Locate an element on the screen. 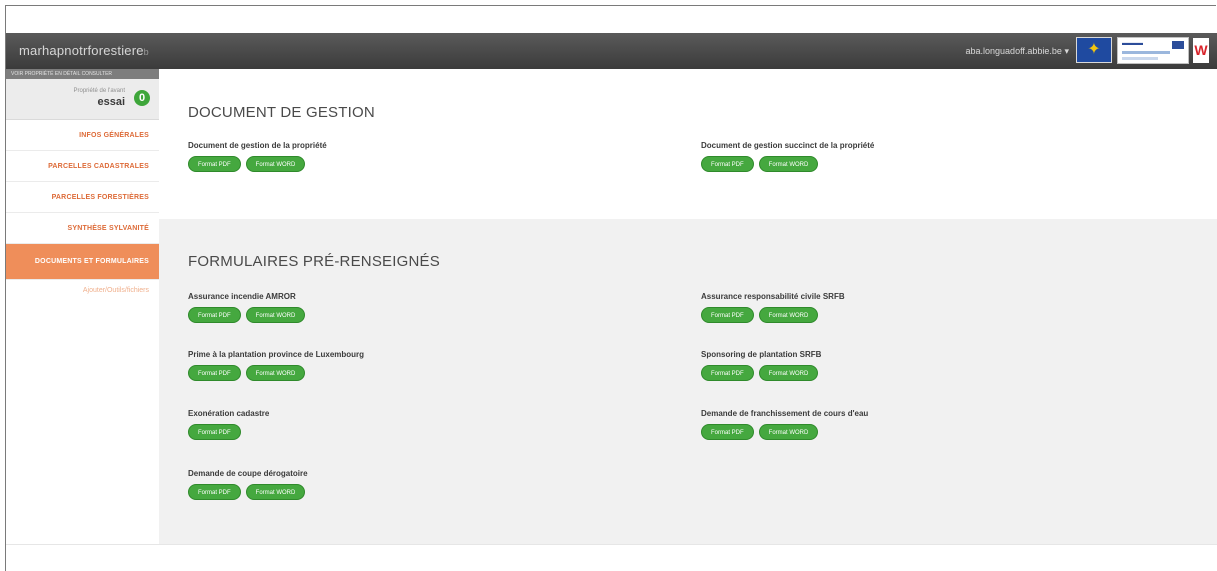  owner-caption: Propriété de l'avant is located at coordinates (99, 91).